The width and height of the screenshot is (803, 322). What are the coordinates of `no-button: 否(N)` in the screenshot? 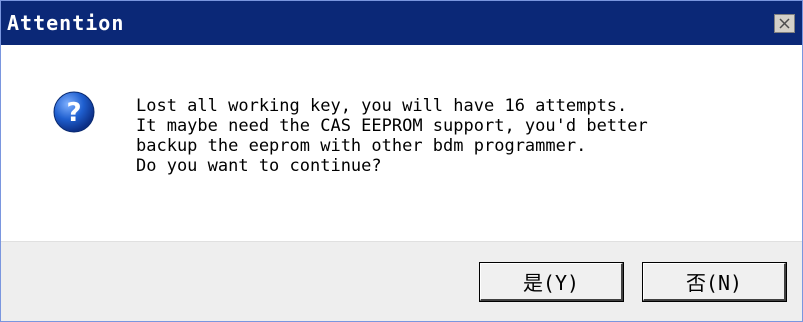 It's located at (714, 282).